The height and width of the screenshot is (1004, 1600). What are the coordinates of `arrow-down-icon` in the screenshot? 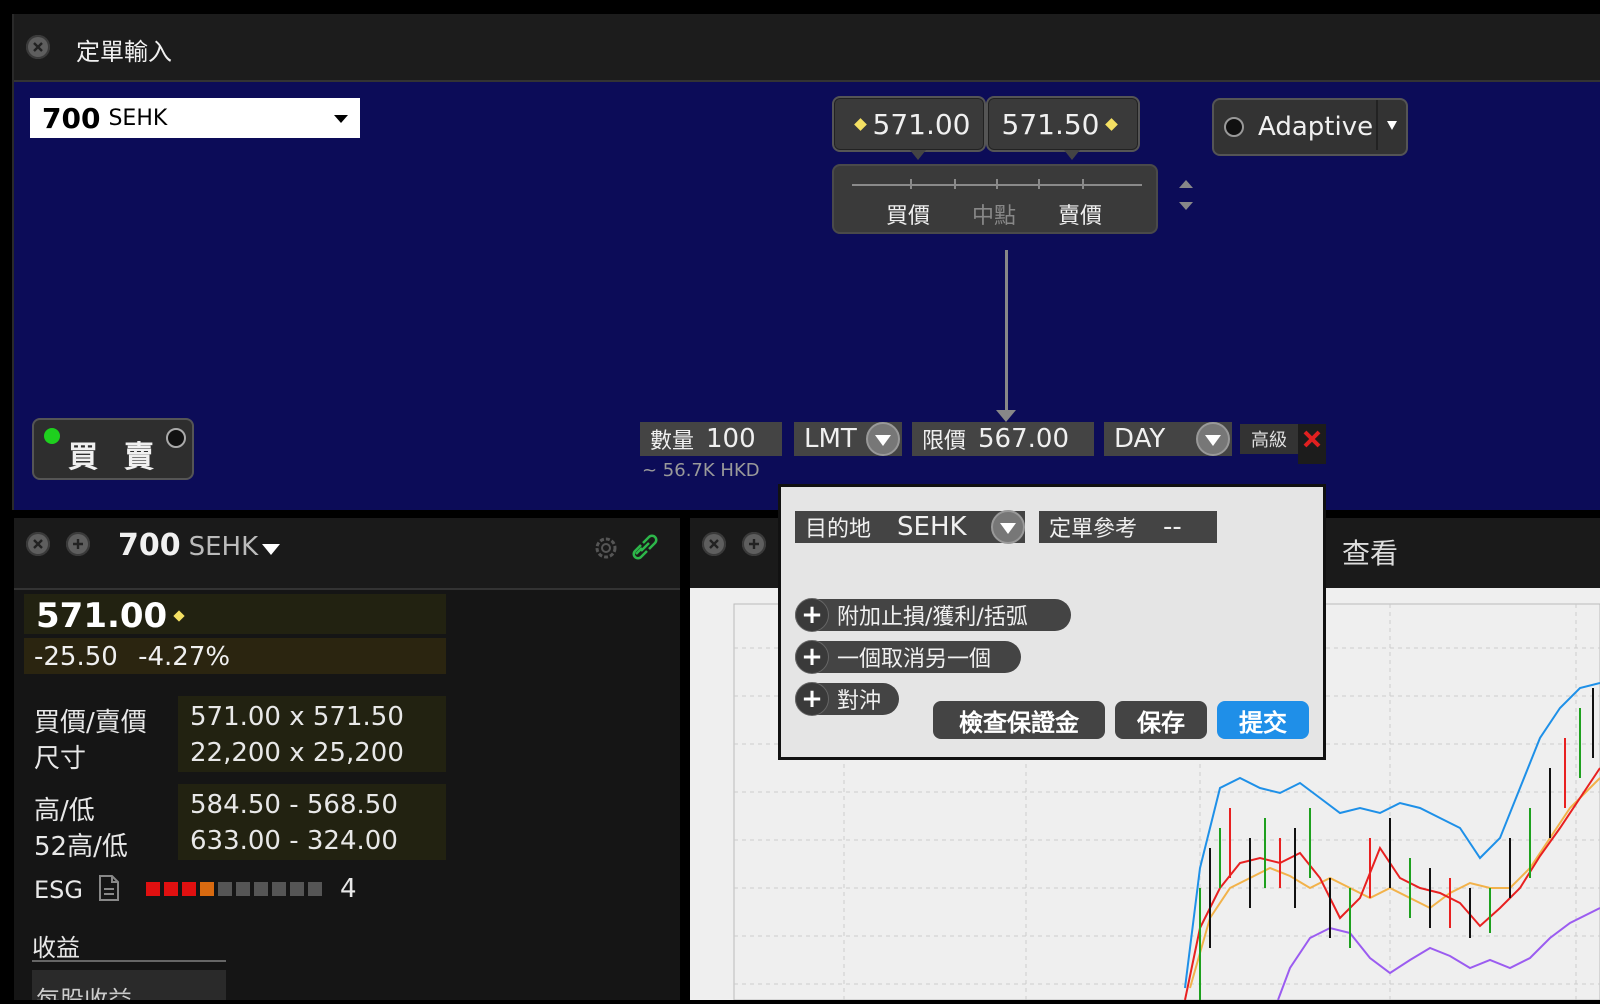 It's located at (1006, 416).